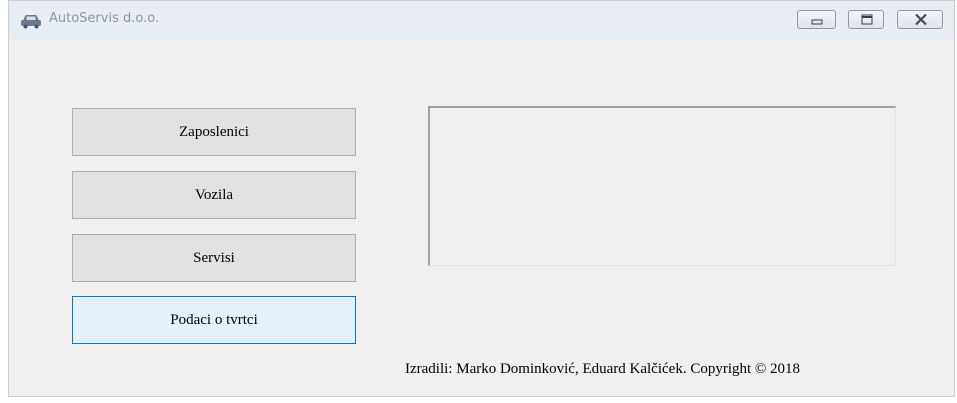 Image resolution: width=957 pixels, height=403 pixels. Describe the element at coordinates (214, 320) in the screenshot. I see `podaci-o-tvrtci-button: Podaci o tvrtci` at that location.